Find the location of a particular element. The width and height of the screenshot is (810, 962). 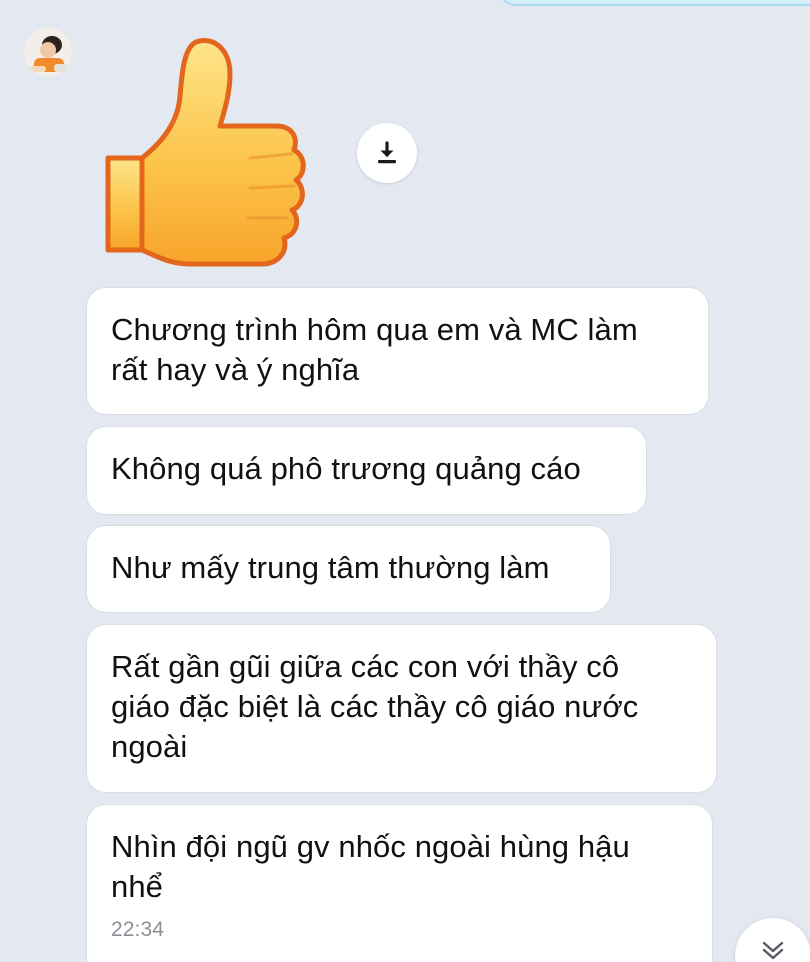

message-bubble: Như mấy trung tâm thường làm is located at coordinates (348, 569).